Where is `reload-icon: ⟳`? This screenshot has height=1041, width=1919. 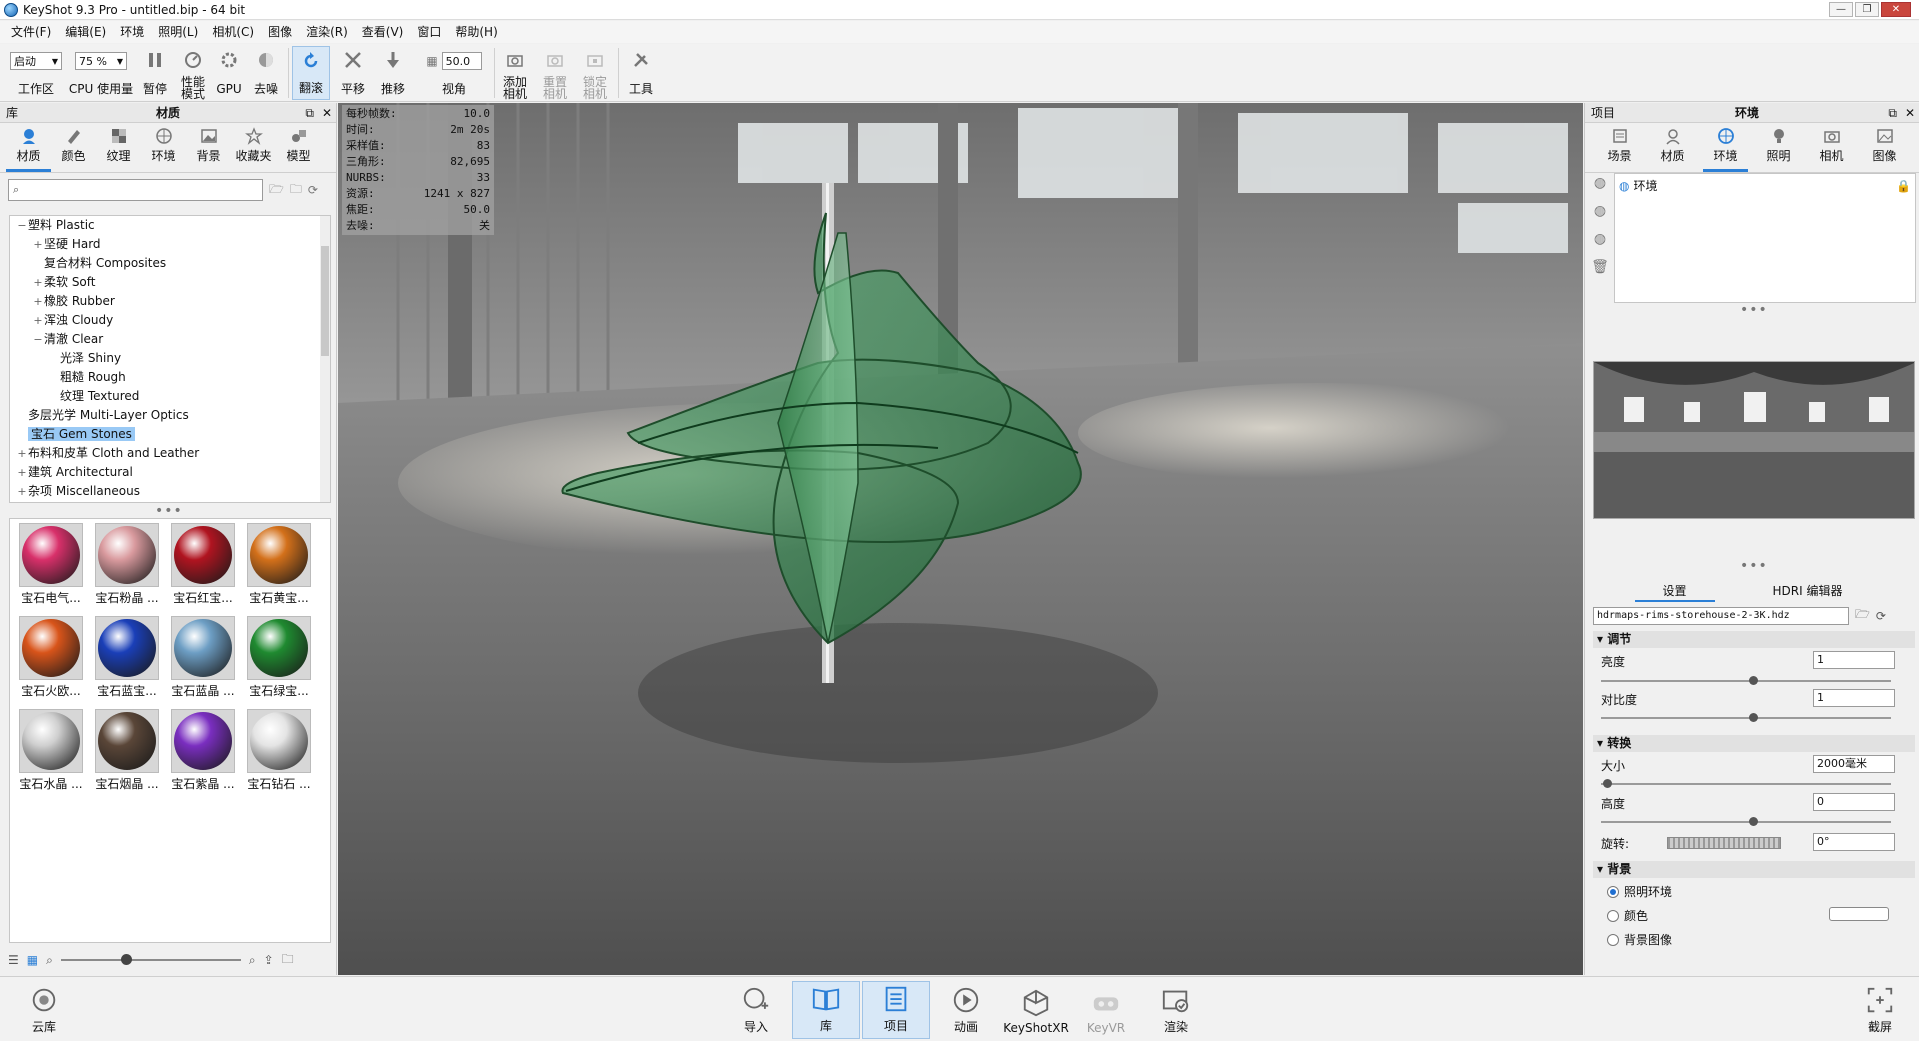
reload-icon: ⟳ is located at coordinates (1881, 616).